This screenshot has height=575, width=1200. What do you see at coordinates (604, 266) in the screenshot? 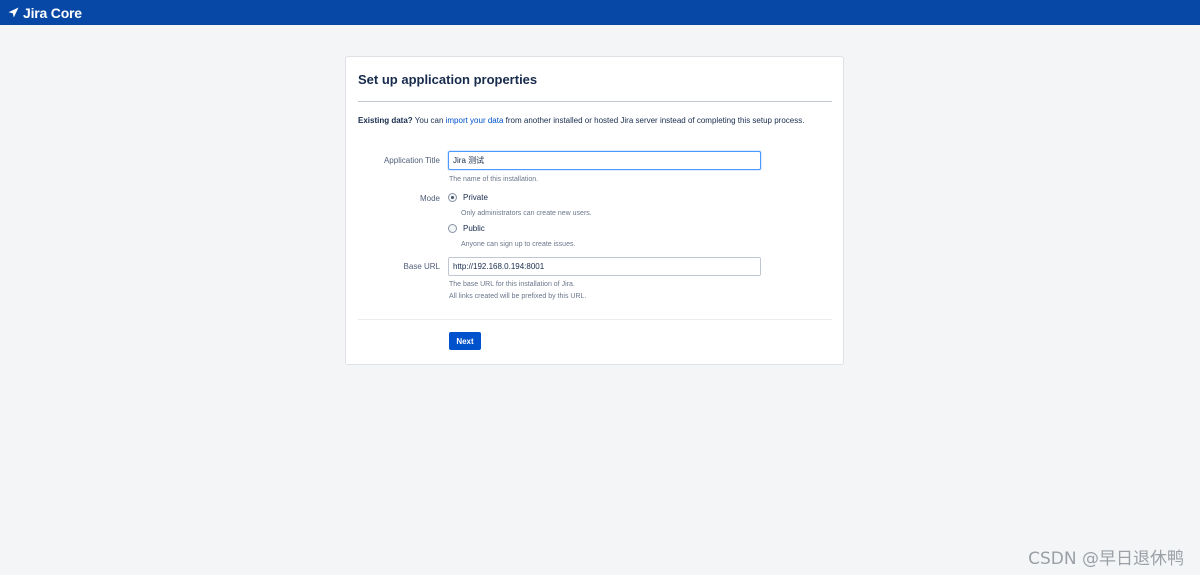
I see `base-url-input` at bounding box center [604, 266].